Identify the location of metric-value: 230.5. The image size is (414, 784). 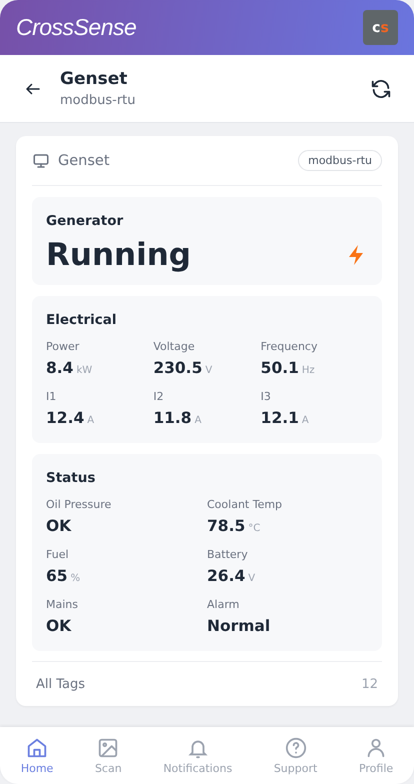
(177, 368).